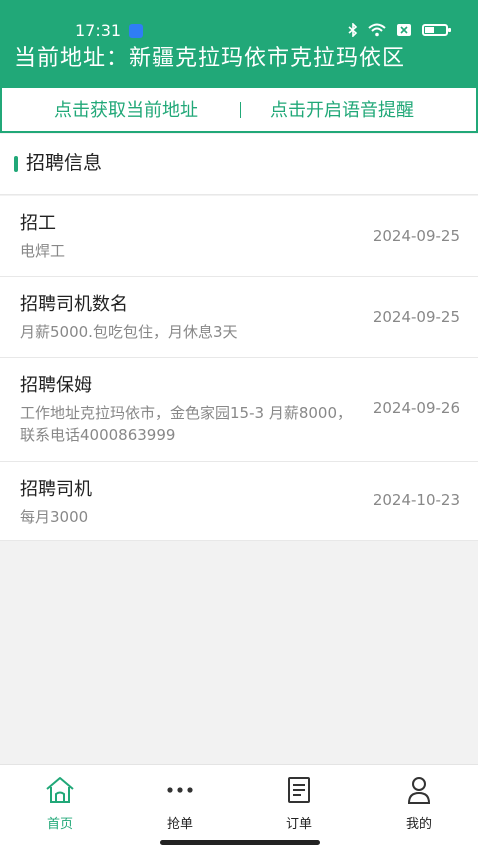 The height and width of the screenshot is (851, 478). What do you see at coordinates (416, 500) in the screenshot?
I see `job-date: 2024-10-23` at bounding box center [416, 500].